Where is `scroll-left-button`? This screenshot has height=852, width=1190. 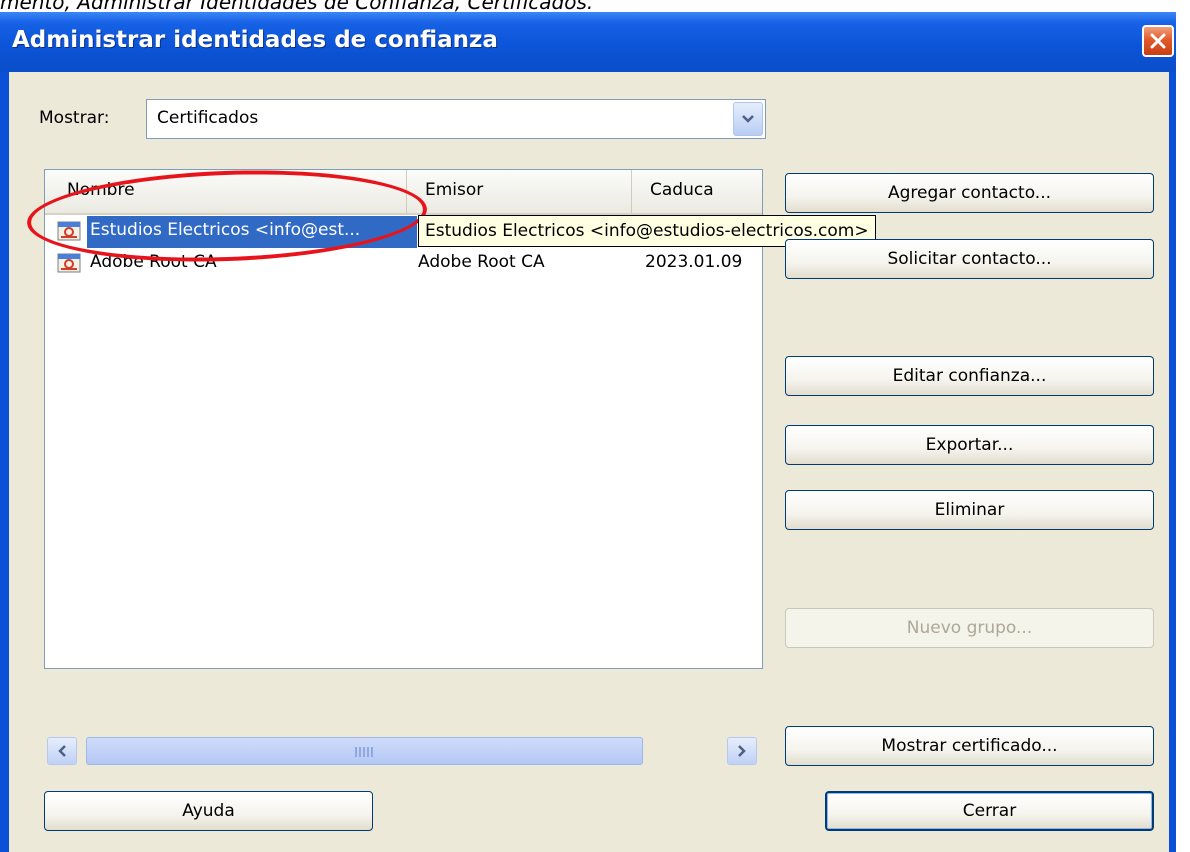
scroll-left-button is located at coordinates (62, 751).